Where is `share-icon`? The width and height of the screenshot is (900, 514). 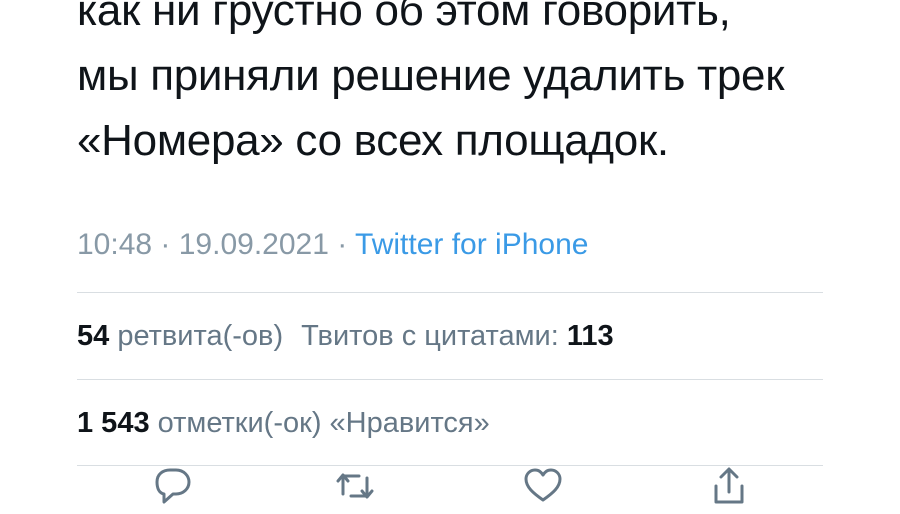
share-icon is located at coordinates (729, 485).